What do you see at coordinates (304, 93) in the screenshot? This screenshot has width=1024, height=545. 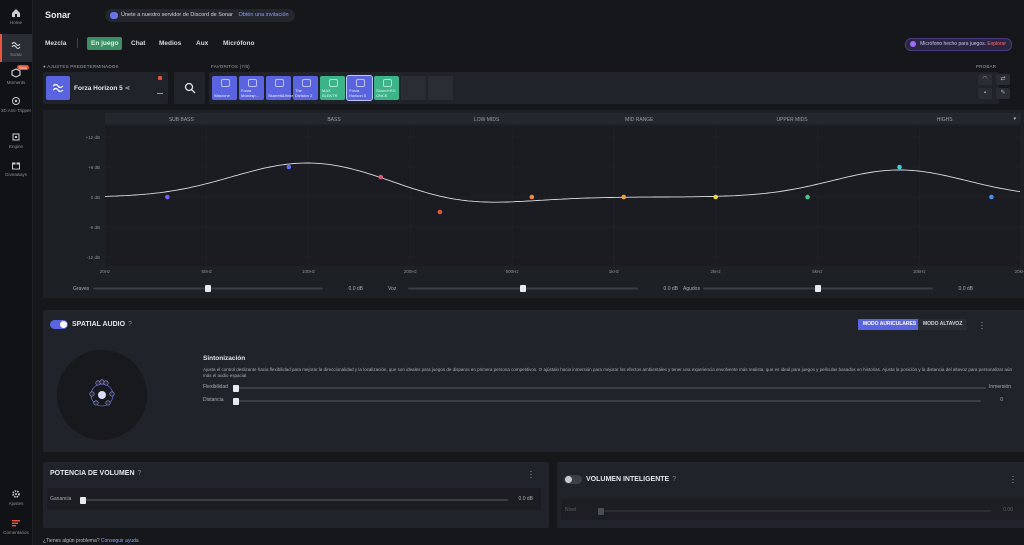 I see `favorite-name: The Division 2` at bounding box center [304, 93].